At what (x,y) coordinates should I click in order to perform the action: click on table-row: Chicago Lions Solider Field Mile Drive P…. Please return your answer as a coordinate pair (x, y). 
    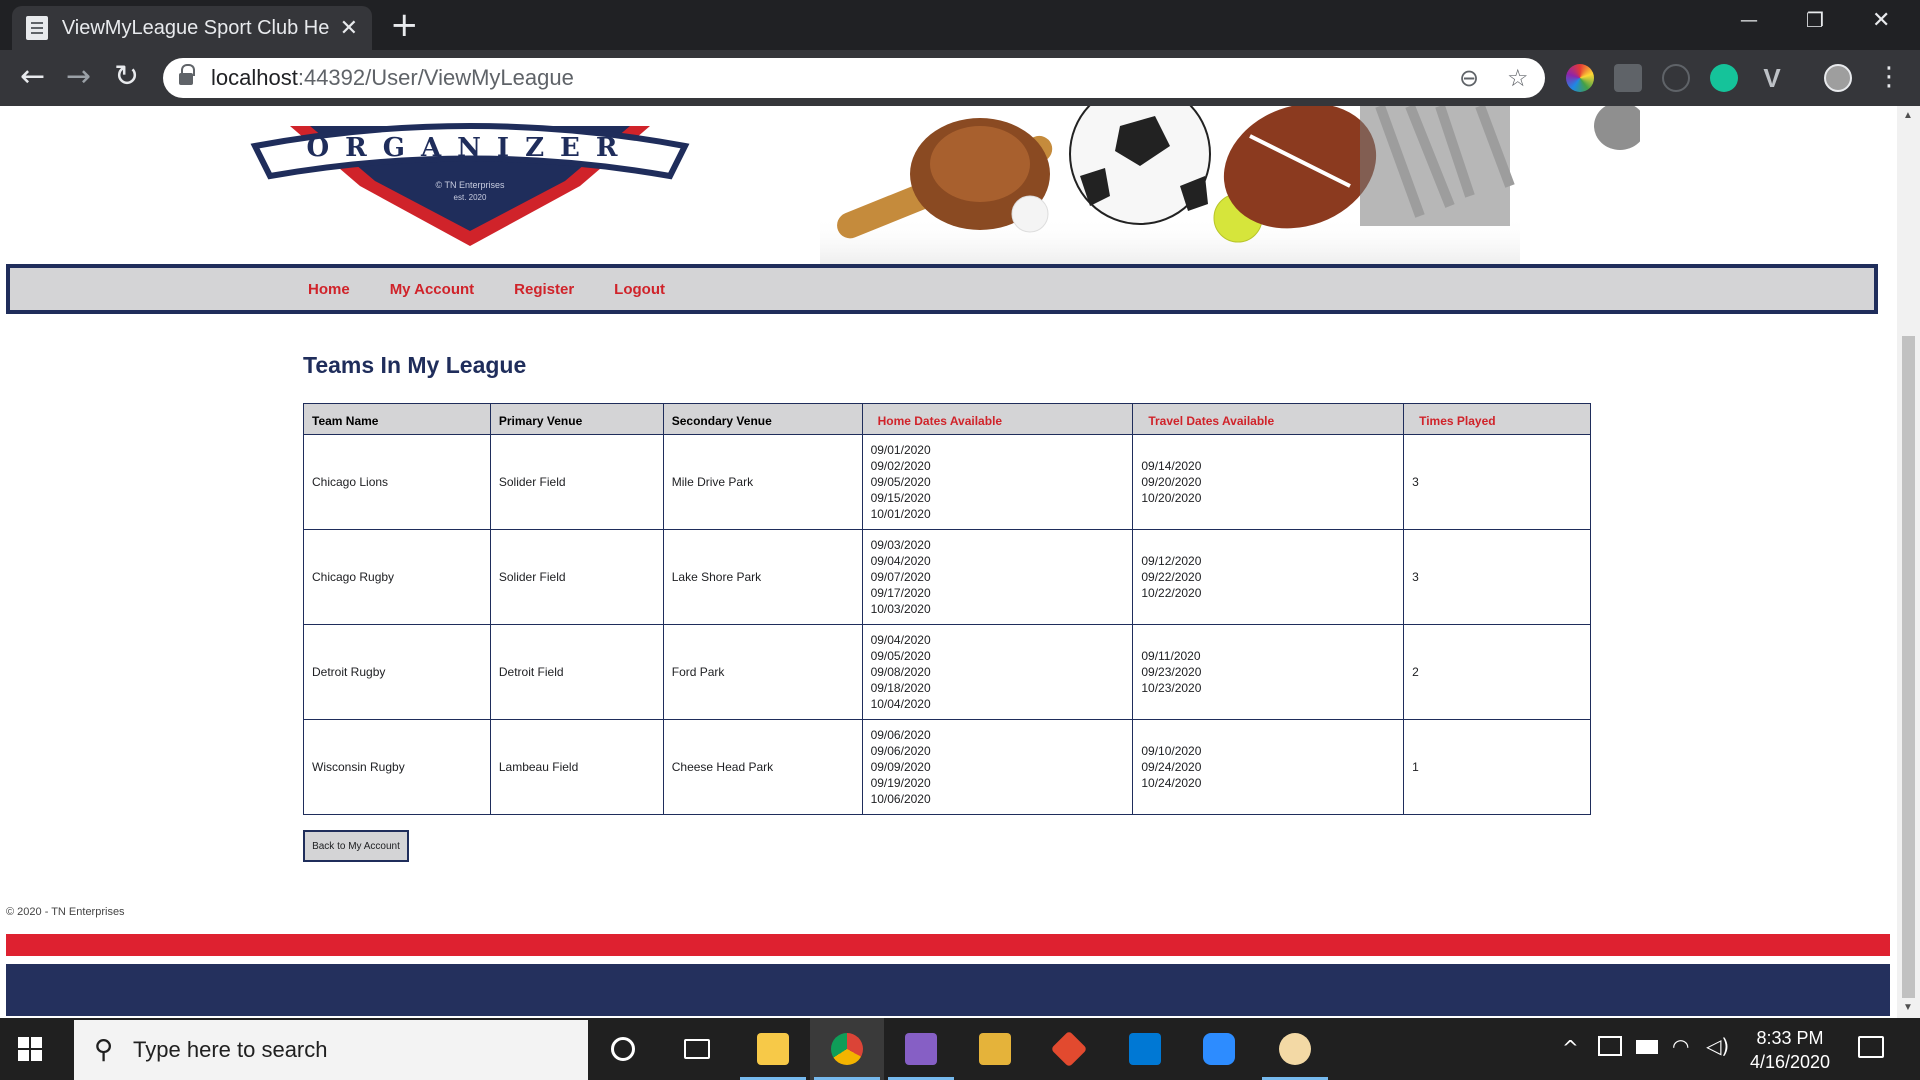
    Looking at the image, I should click on (947, 482).